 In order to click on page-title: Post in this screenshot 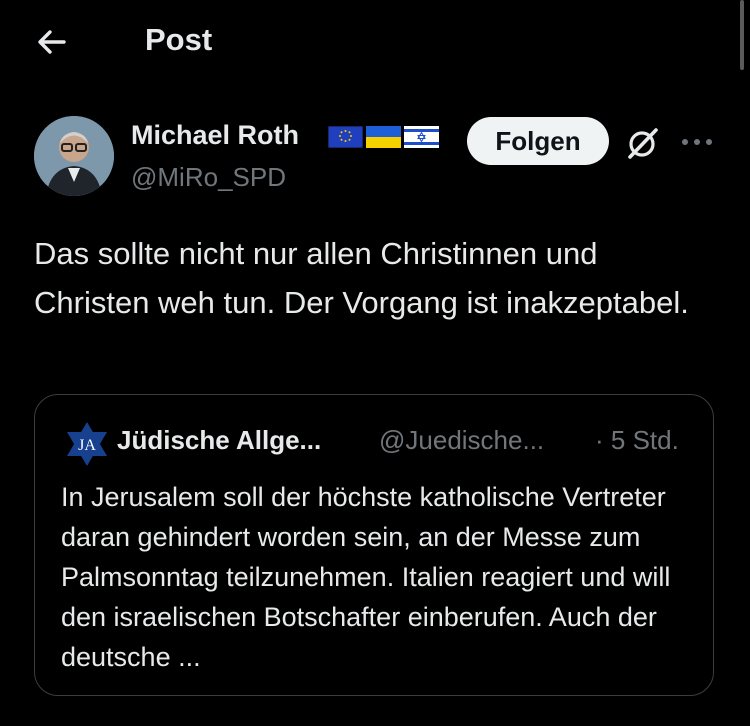, I will do `click(179, 39)`.